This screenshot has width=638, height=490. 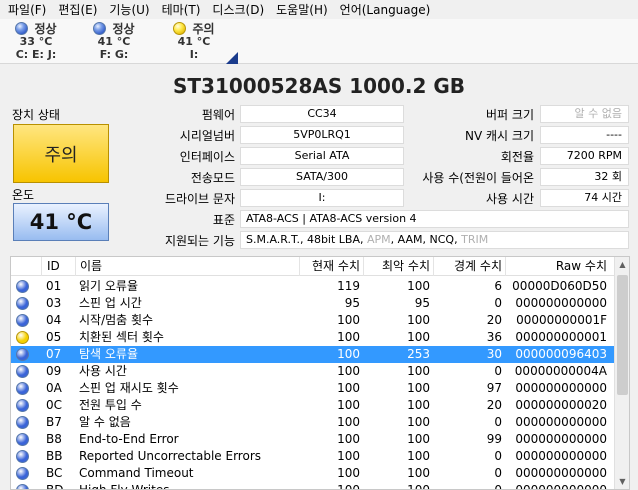 I want to click on disk-status: 정상, so click(x=123, y=28).